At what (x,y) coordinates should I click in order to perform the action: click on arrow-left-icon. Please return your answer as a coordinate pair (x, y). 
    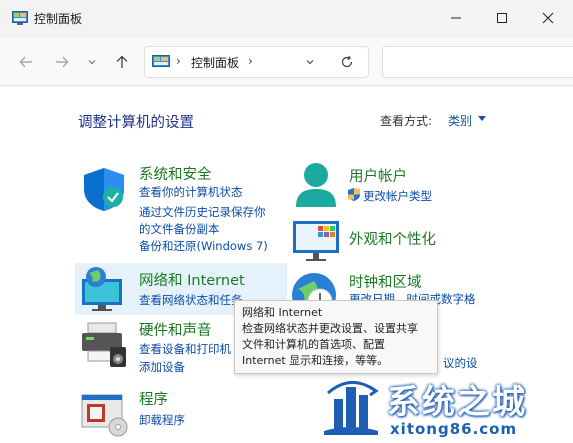
    Looking at the image, I should click on (25, 62).